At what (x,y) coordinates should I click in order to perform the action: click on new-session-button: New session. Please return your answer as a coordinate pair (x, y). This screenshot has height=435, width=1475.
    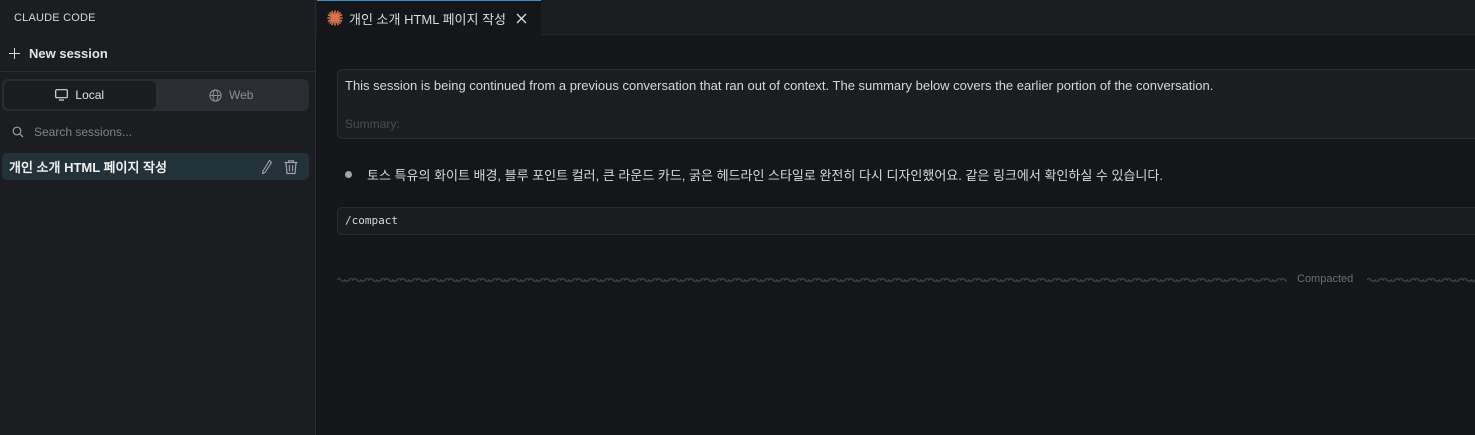
    Looking at the image, I should click on (157, 54).